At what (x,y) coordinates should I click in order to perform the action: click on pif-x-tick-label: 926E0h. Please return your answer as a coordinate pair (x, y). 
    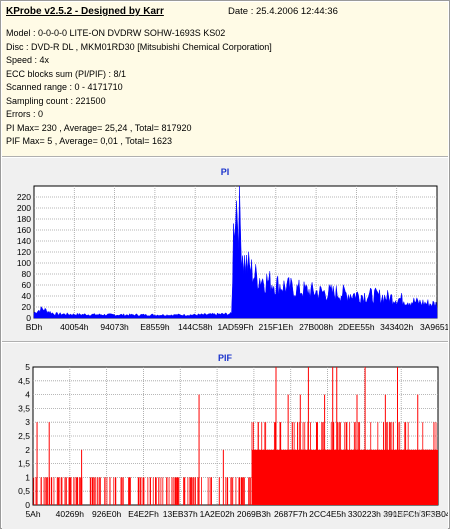
    Looking at the image, I should click on (107, 514).